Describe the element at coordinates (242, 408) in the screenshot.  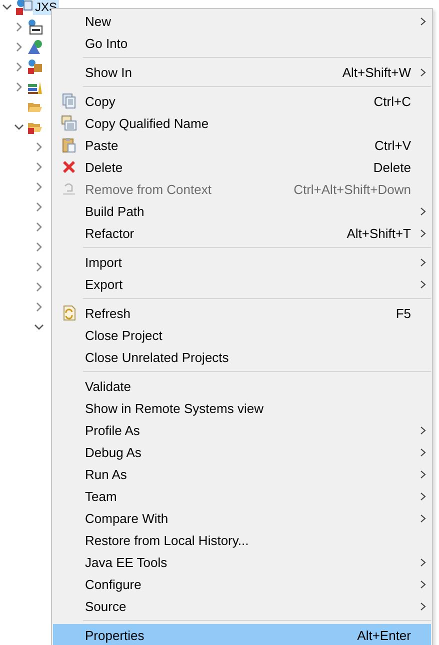
I see `menu-item: Show in Remote Systems view` at that location.